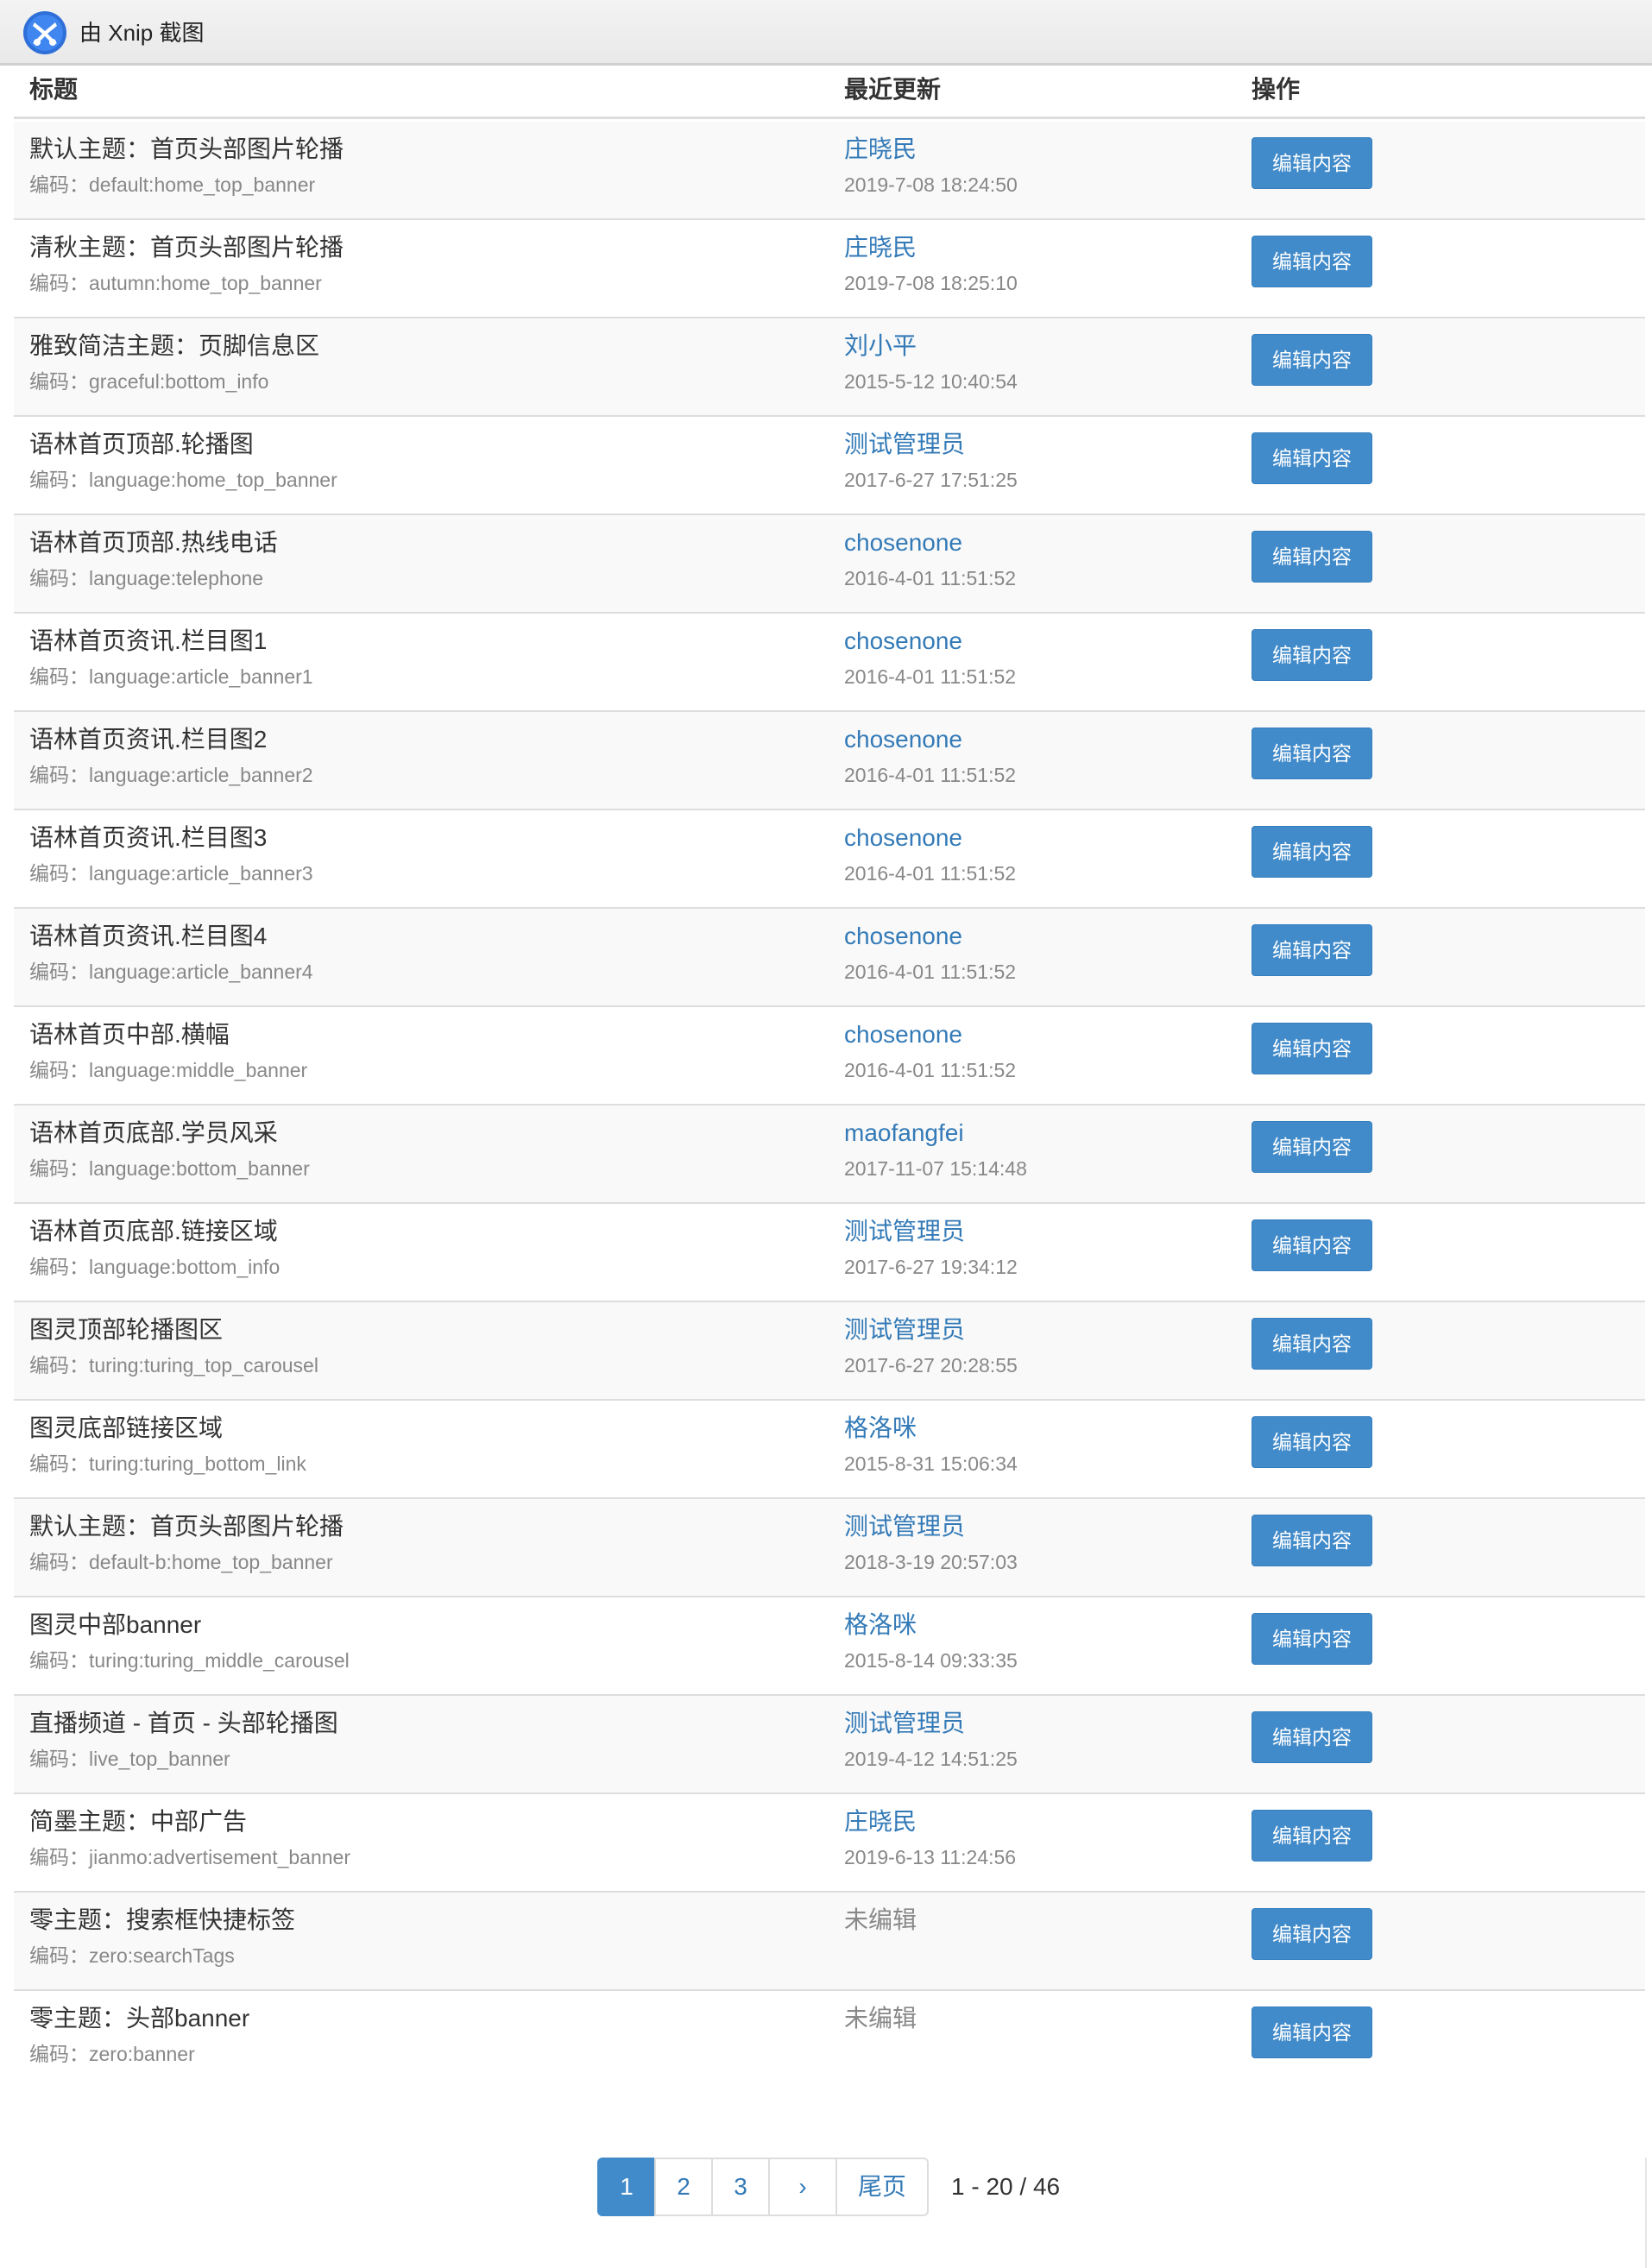 The image size is (1652, 2268). I want to click on row-code: 编码：language:bottom_info, so click(154, 1267).